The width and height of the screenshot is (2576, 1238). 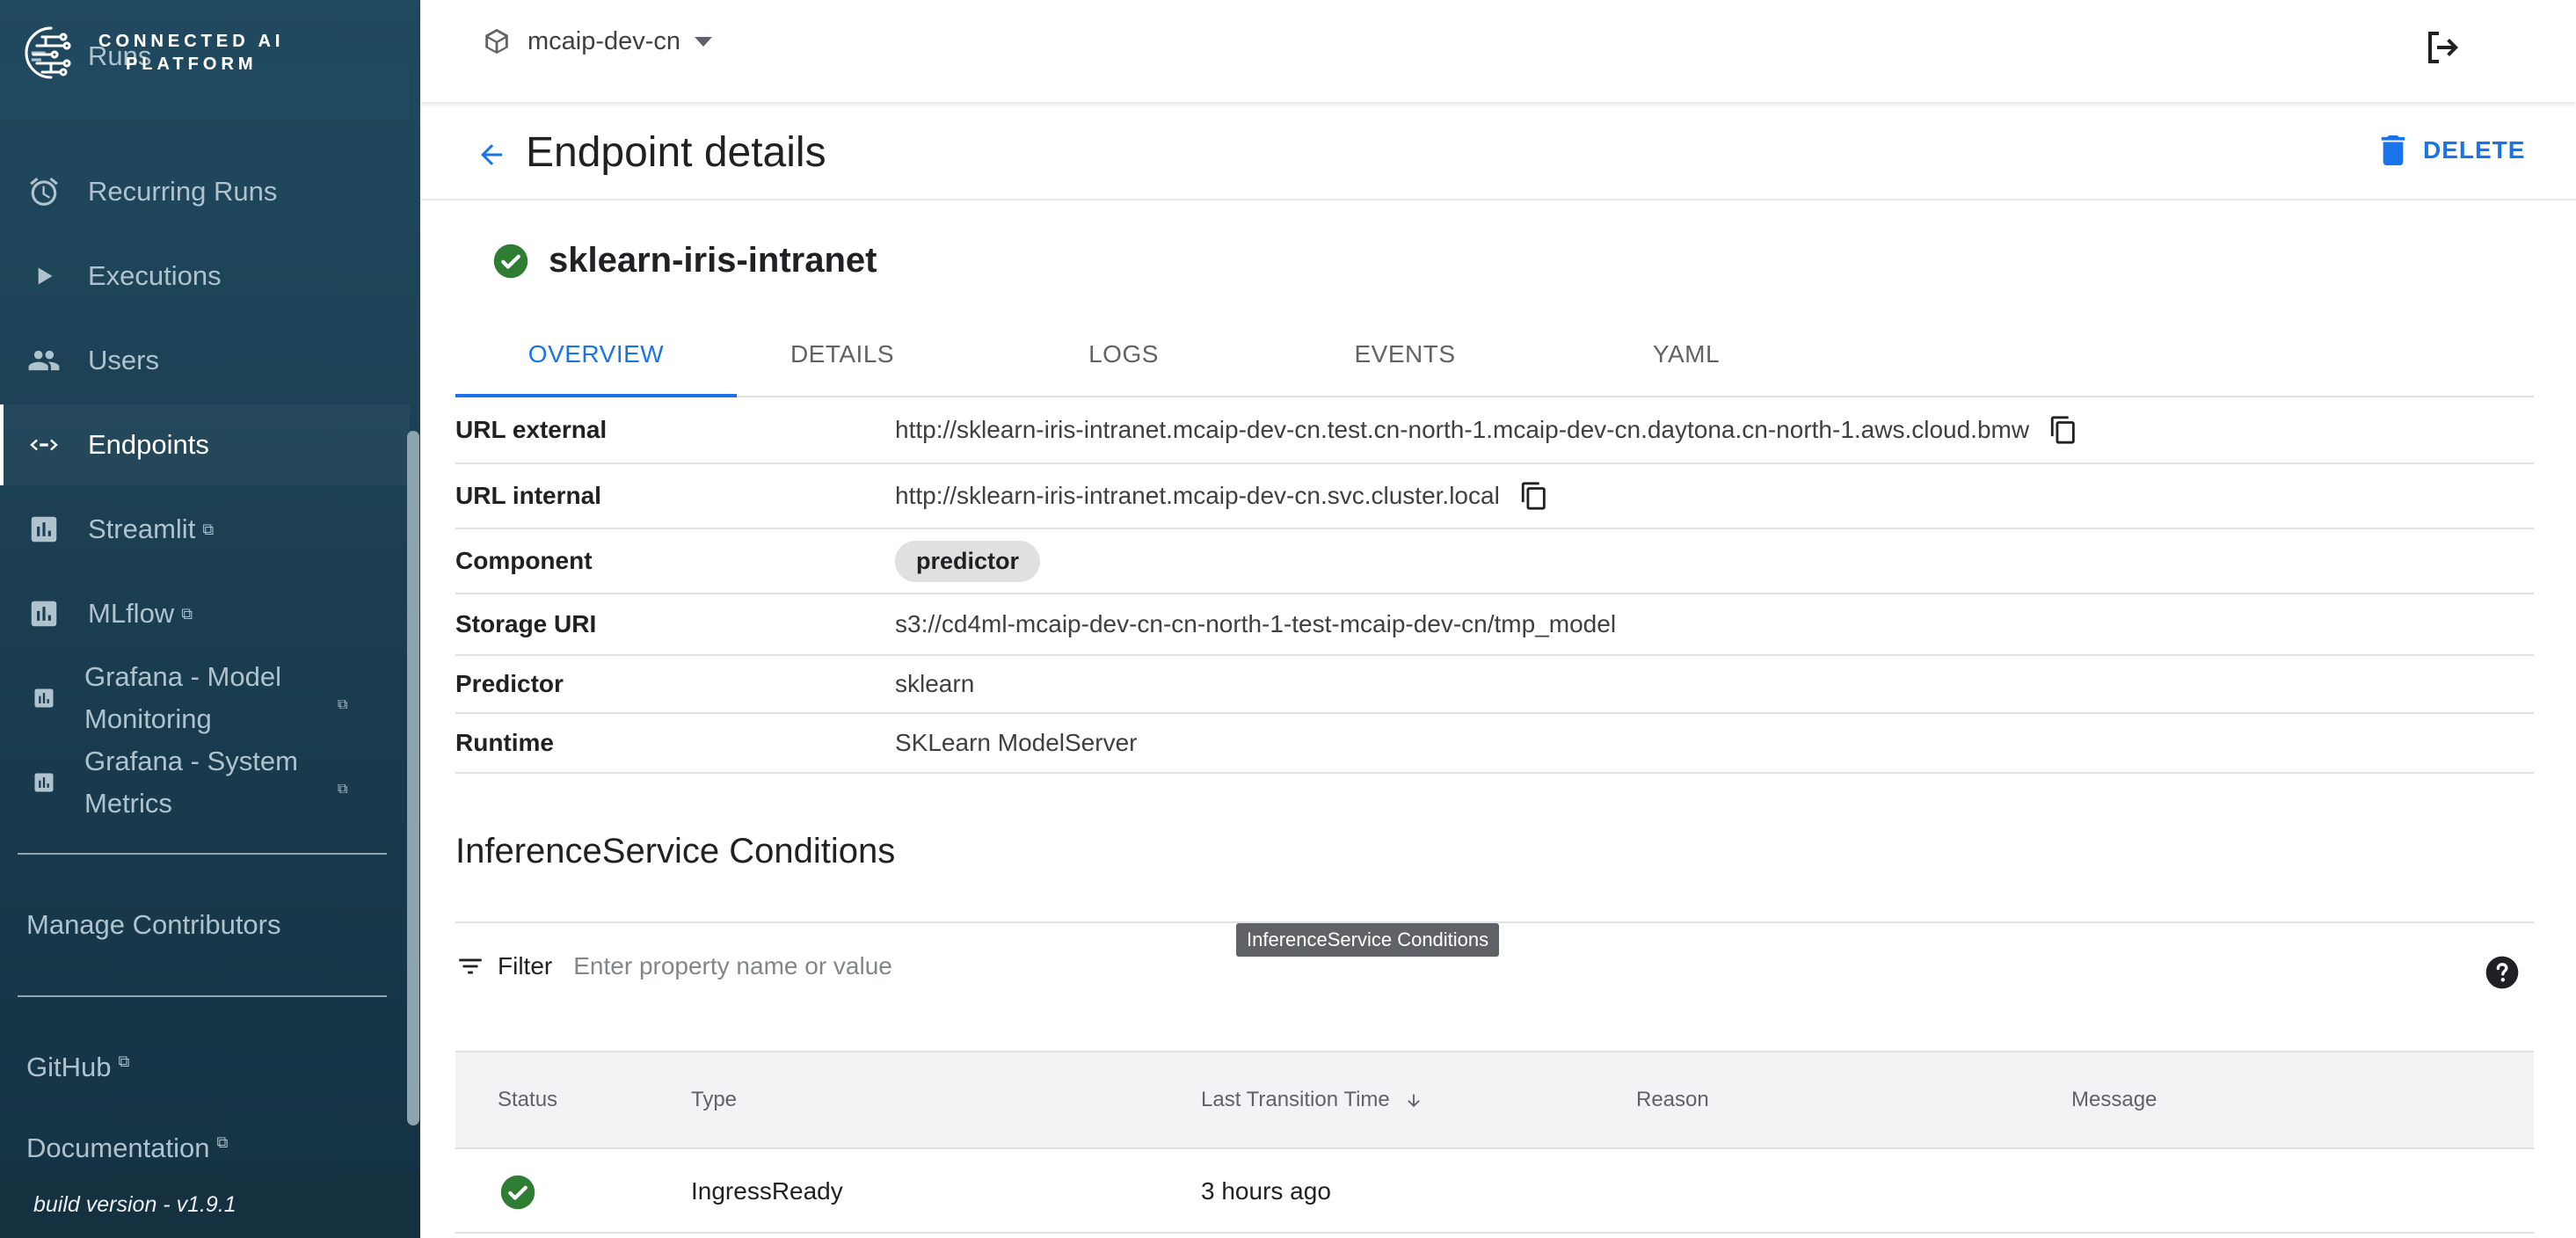 I want to click on sidebar-item-executions: Executions, so click(x=205, y=276).